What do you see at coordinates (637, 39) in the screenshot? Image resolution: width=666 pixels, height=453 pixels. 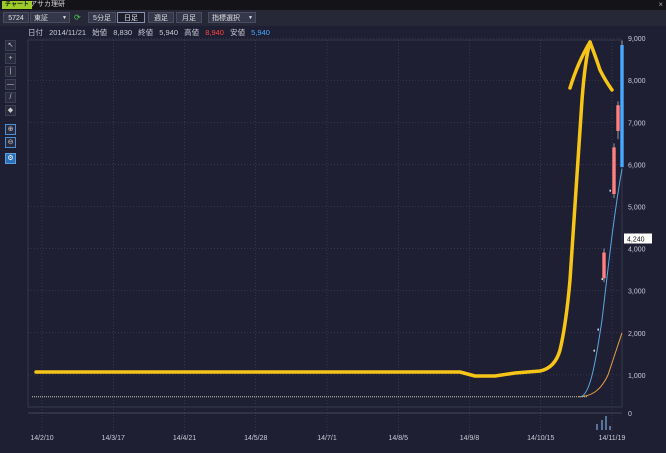 I see `y-tick-label: 9,000` at bounding box center [637, 39].